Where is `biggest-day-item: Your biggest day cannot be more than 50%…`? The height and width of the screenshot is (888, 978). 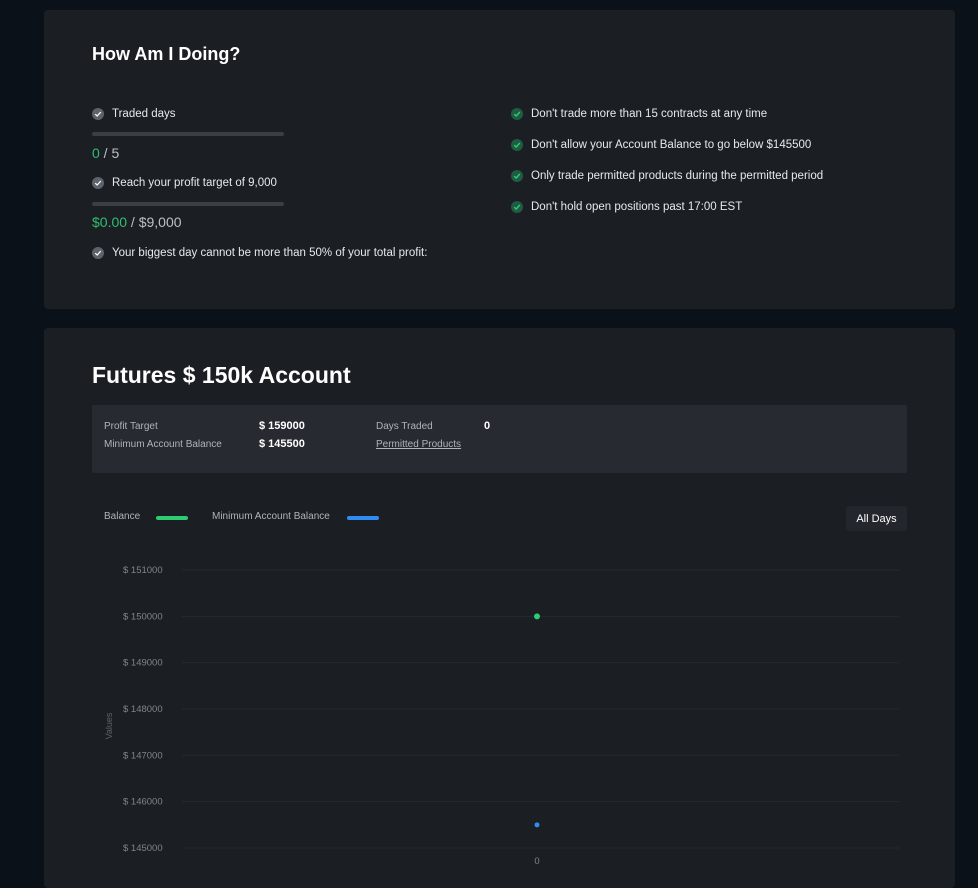
biggest-day-item: Your biggest day cannot be more than 50%… is located at coordinates (259, 253).